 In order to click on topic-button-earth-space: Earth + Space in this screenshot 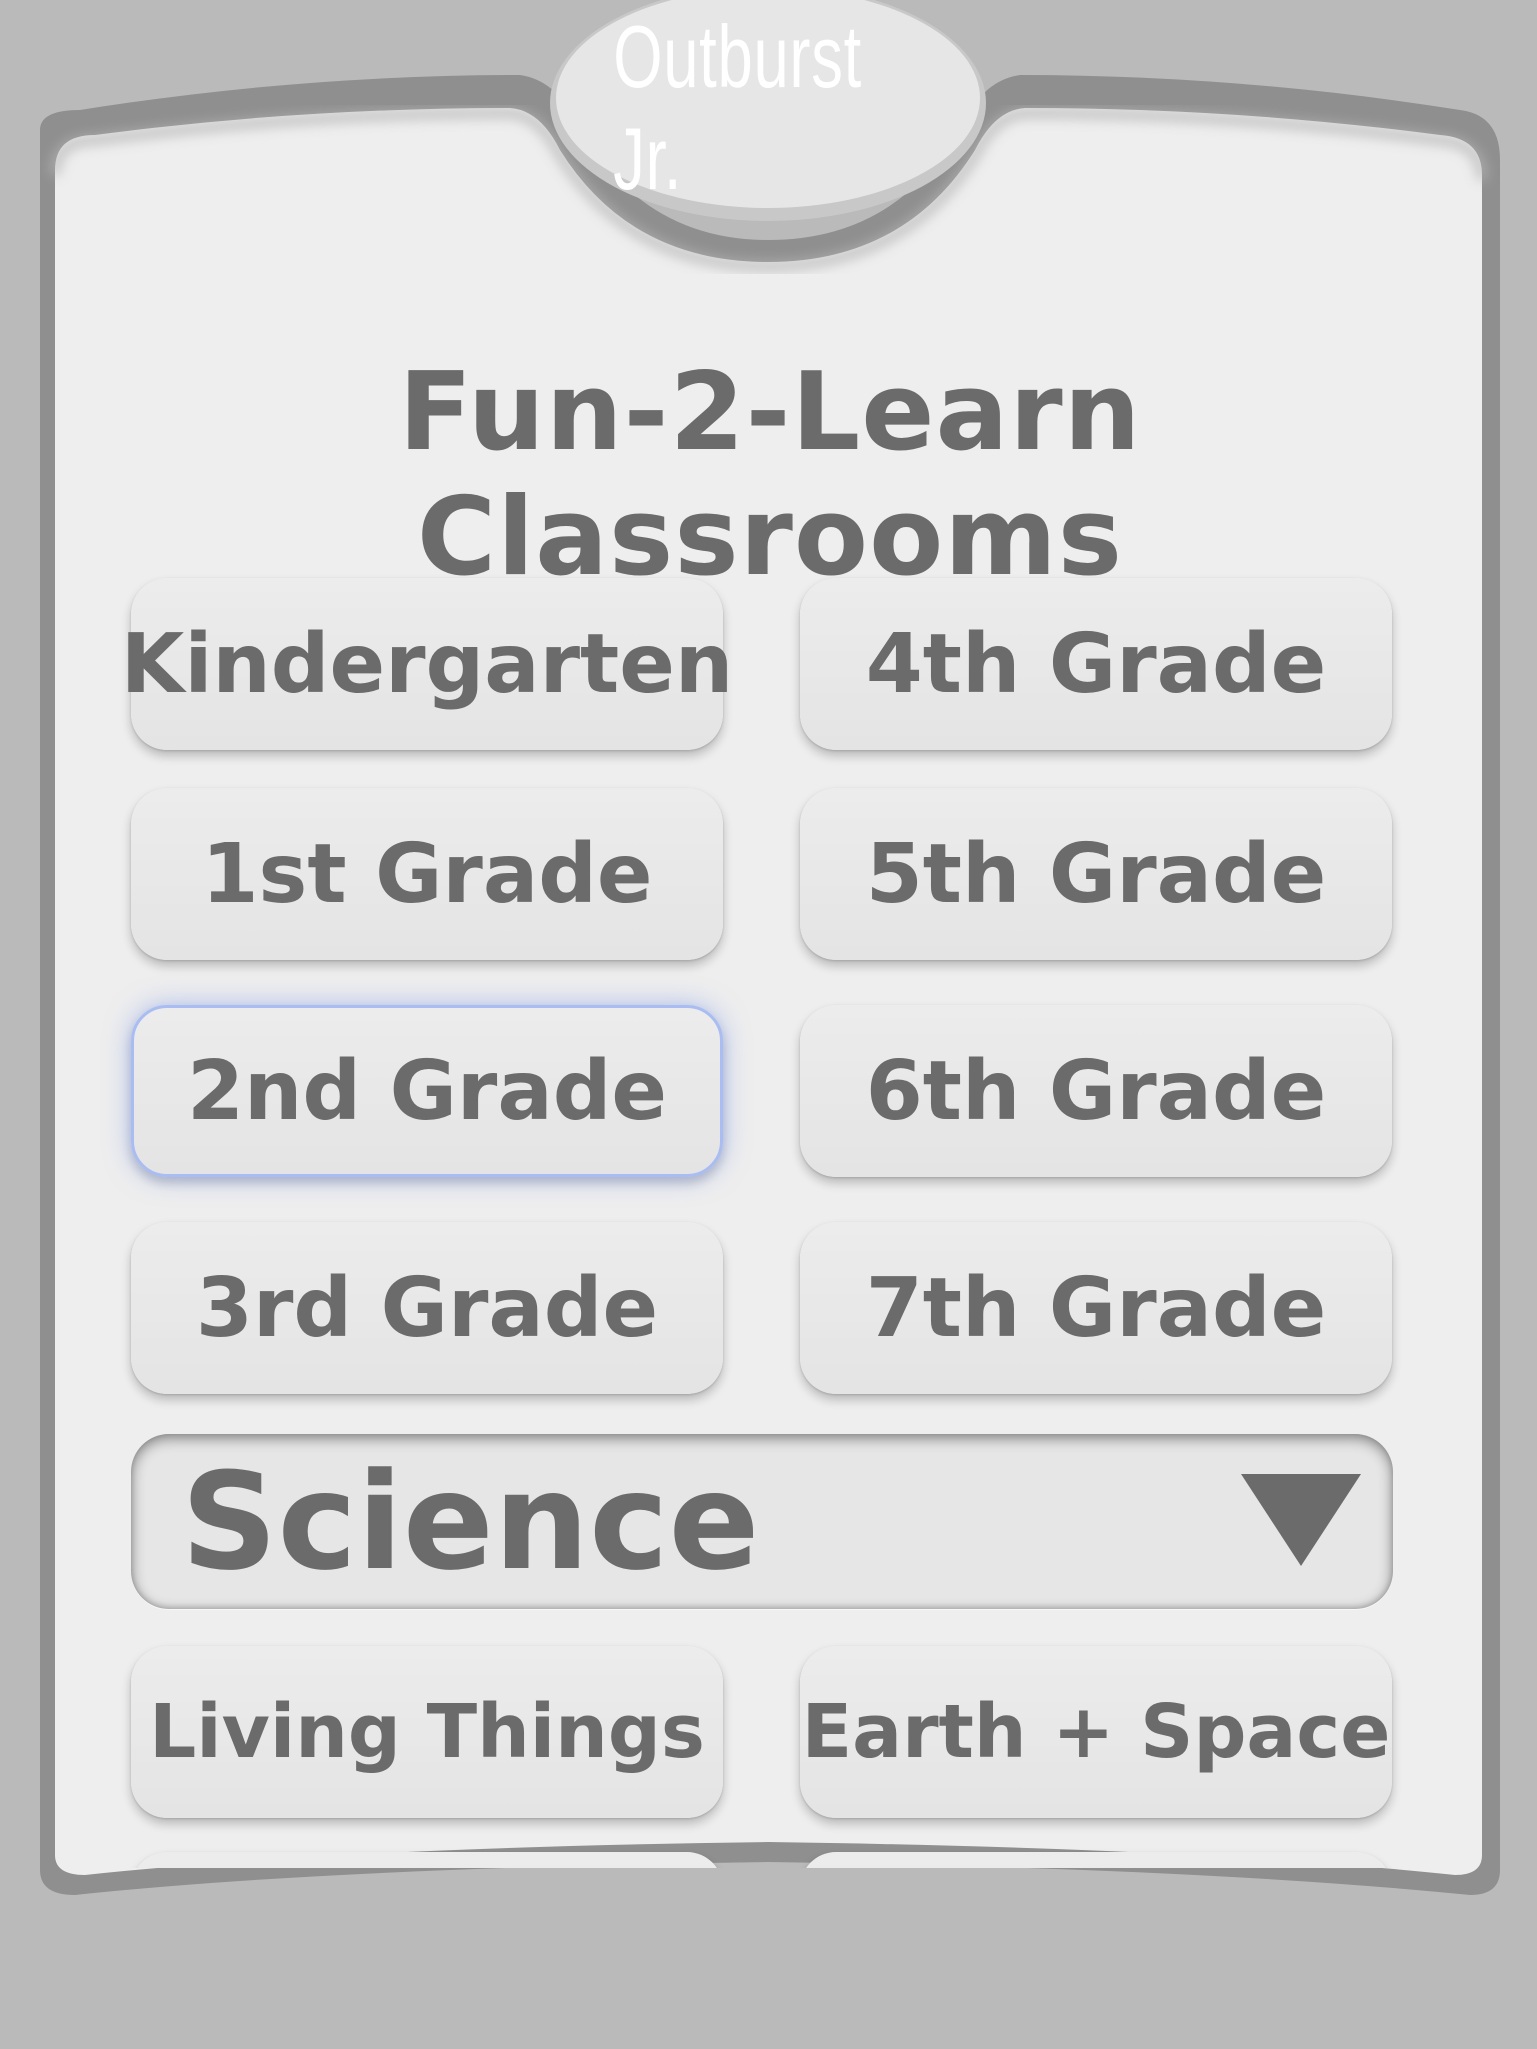, I will do `click(1096, 1732)`.